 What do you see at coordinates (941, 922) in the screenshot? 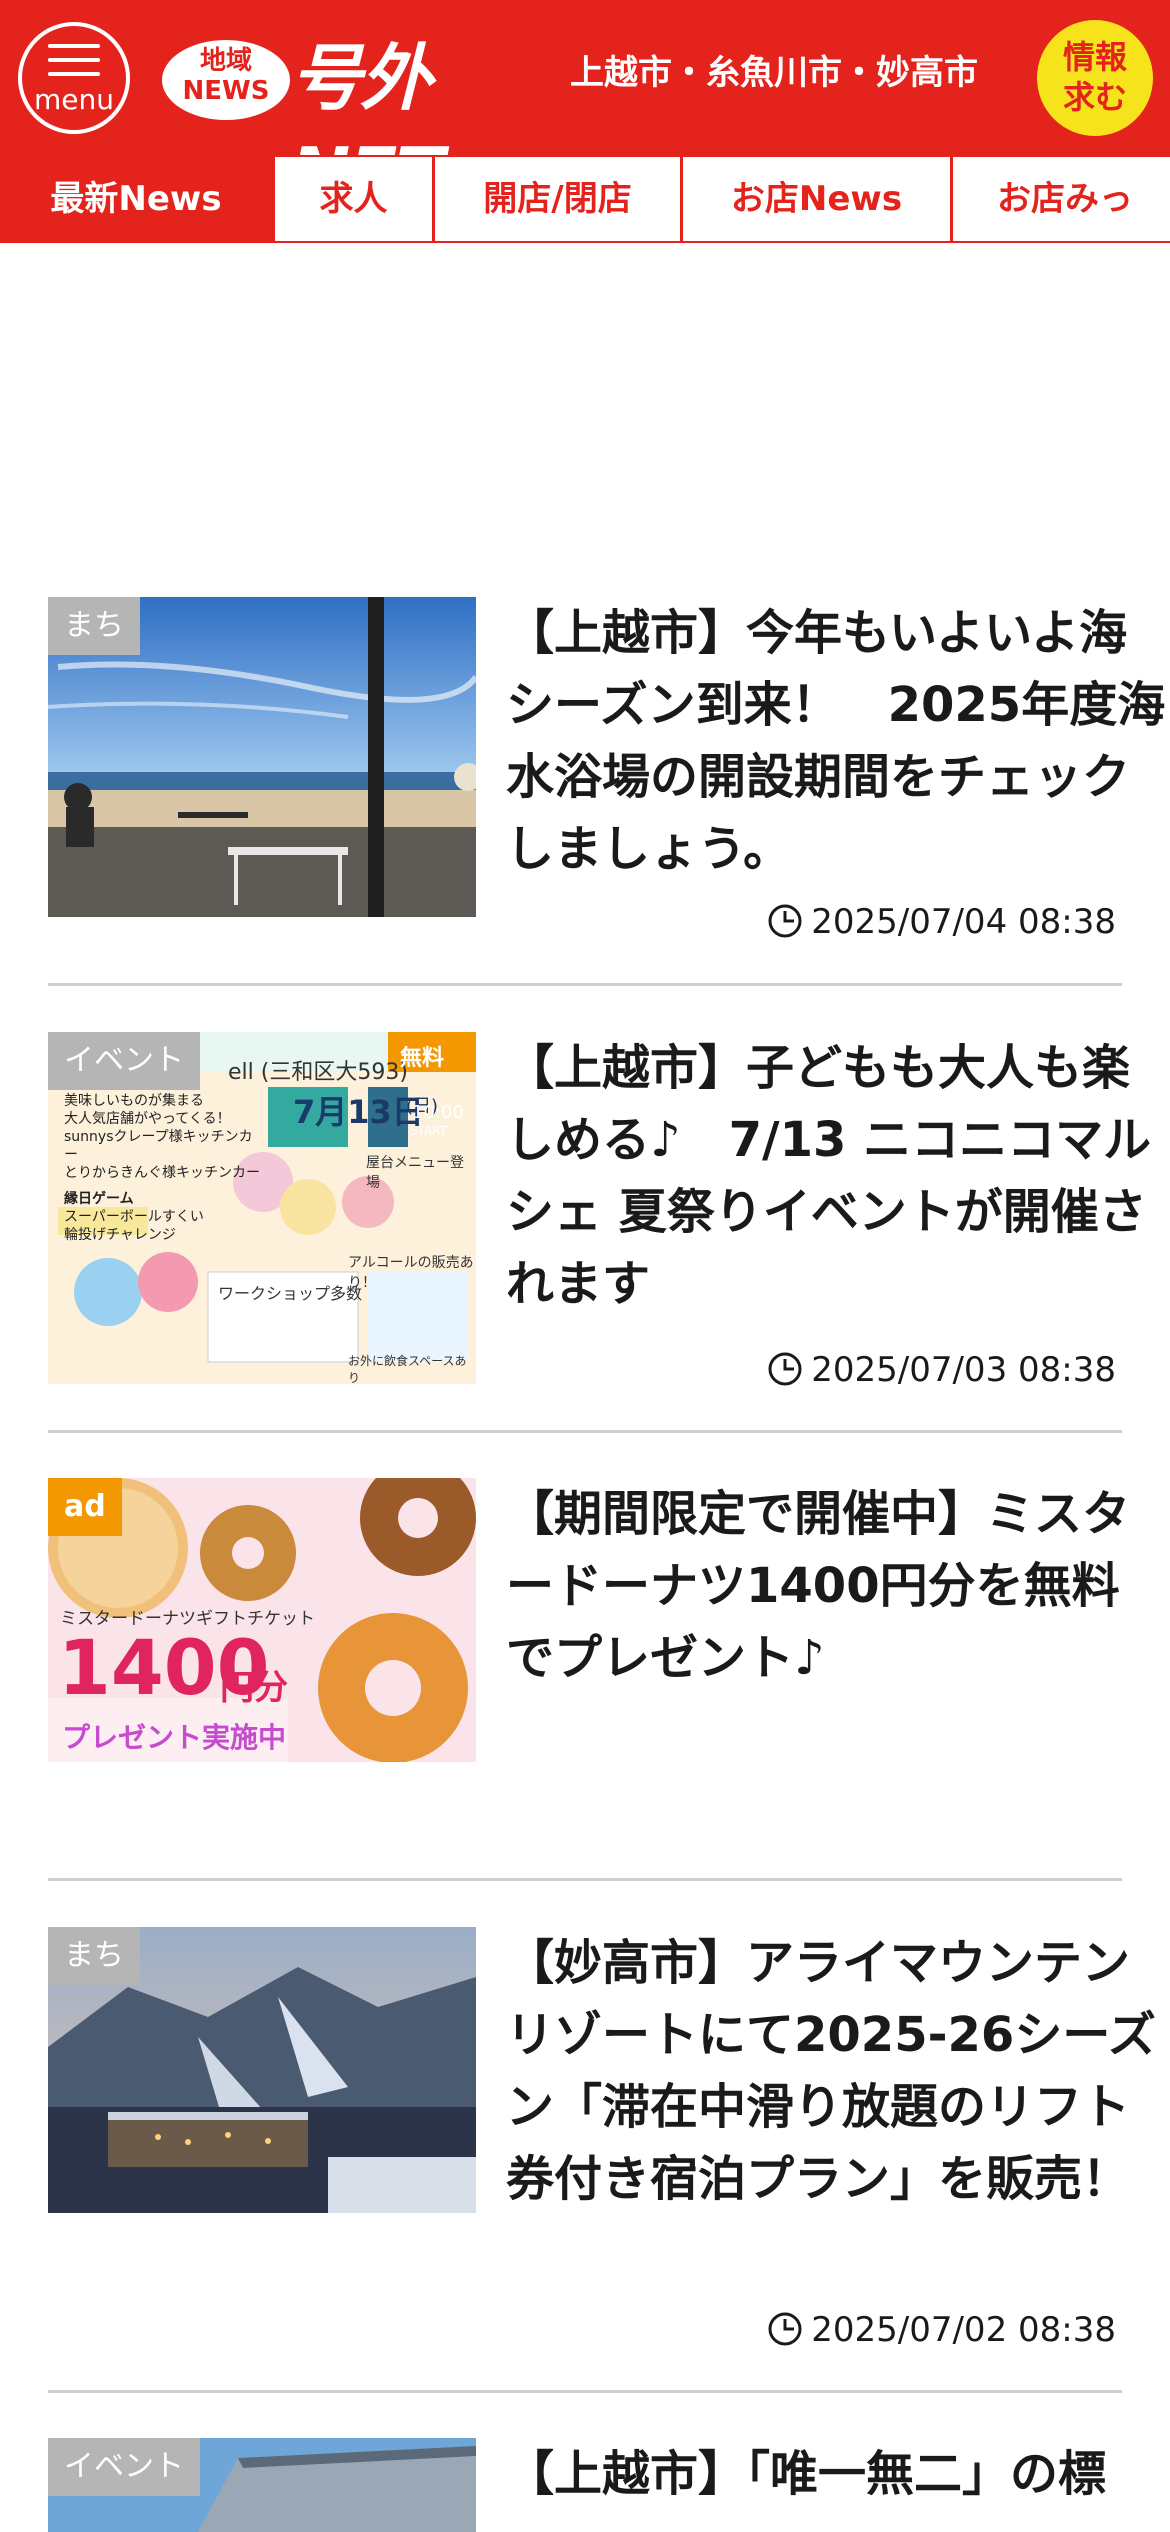
I see `article-date: 2025/07/04 08:38` at bounding box center [941, 922].